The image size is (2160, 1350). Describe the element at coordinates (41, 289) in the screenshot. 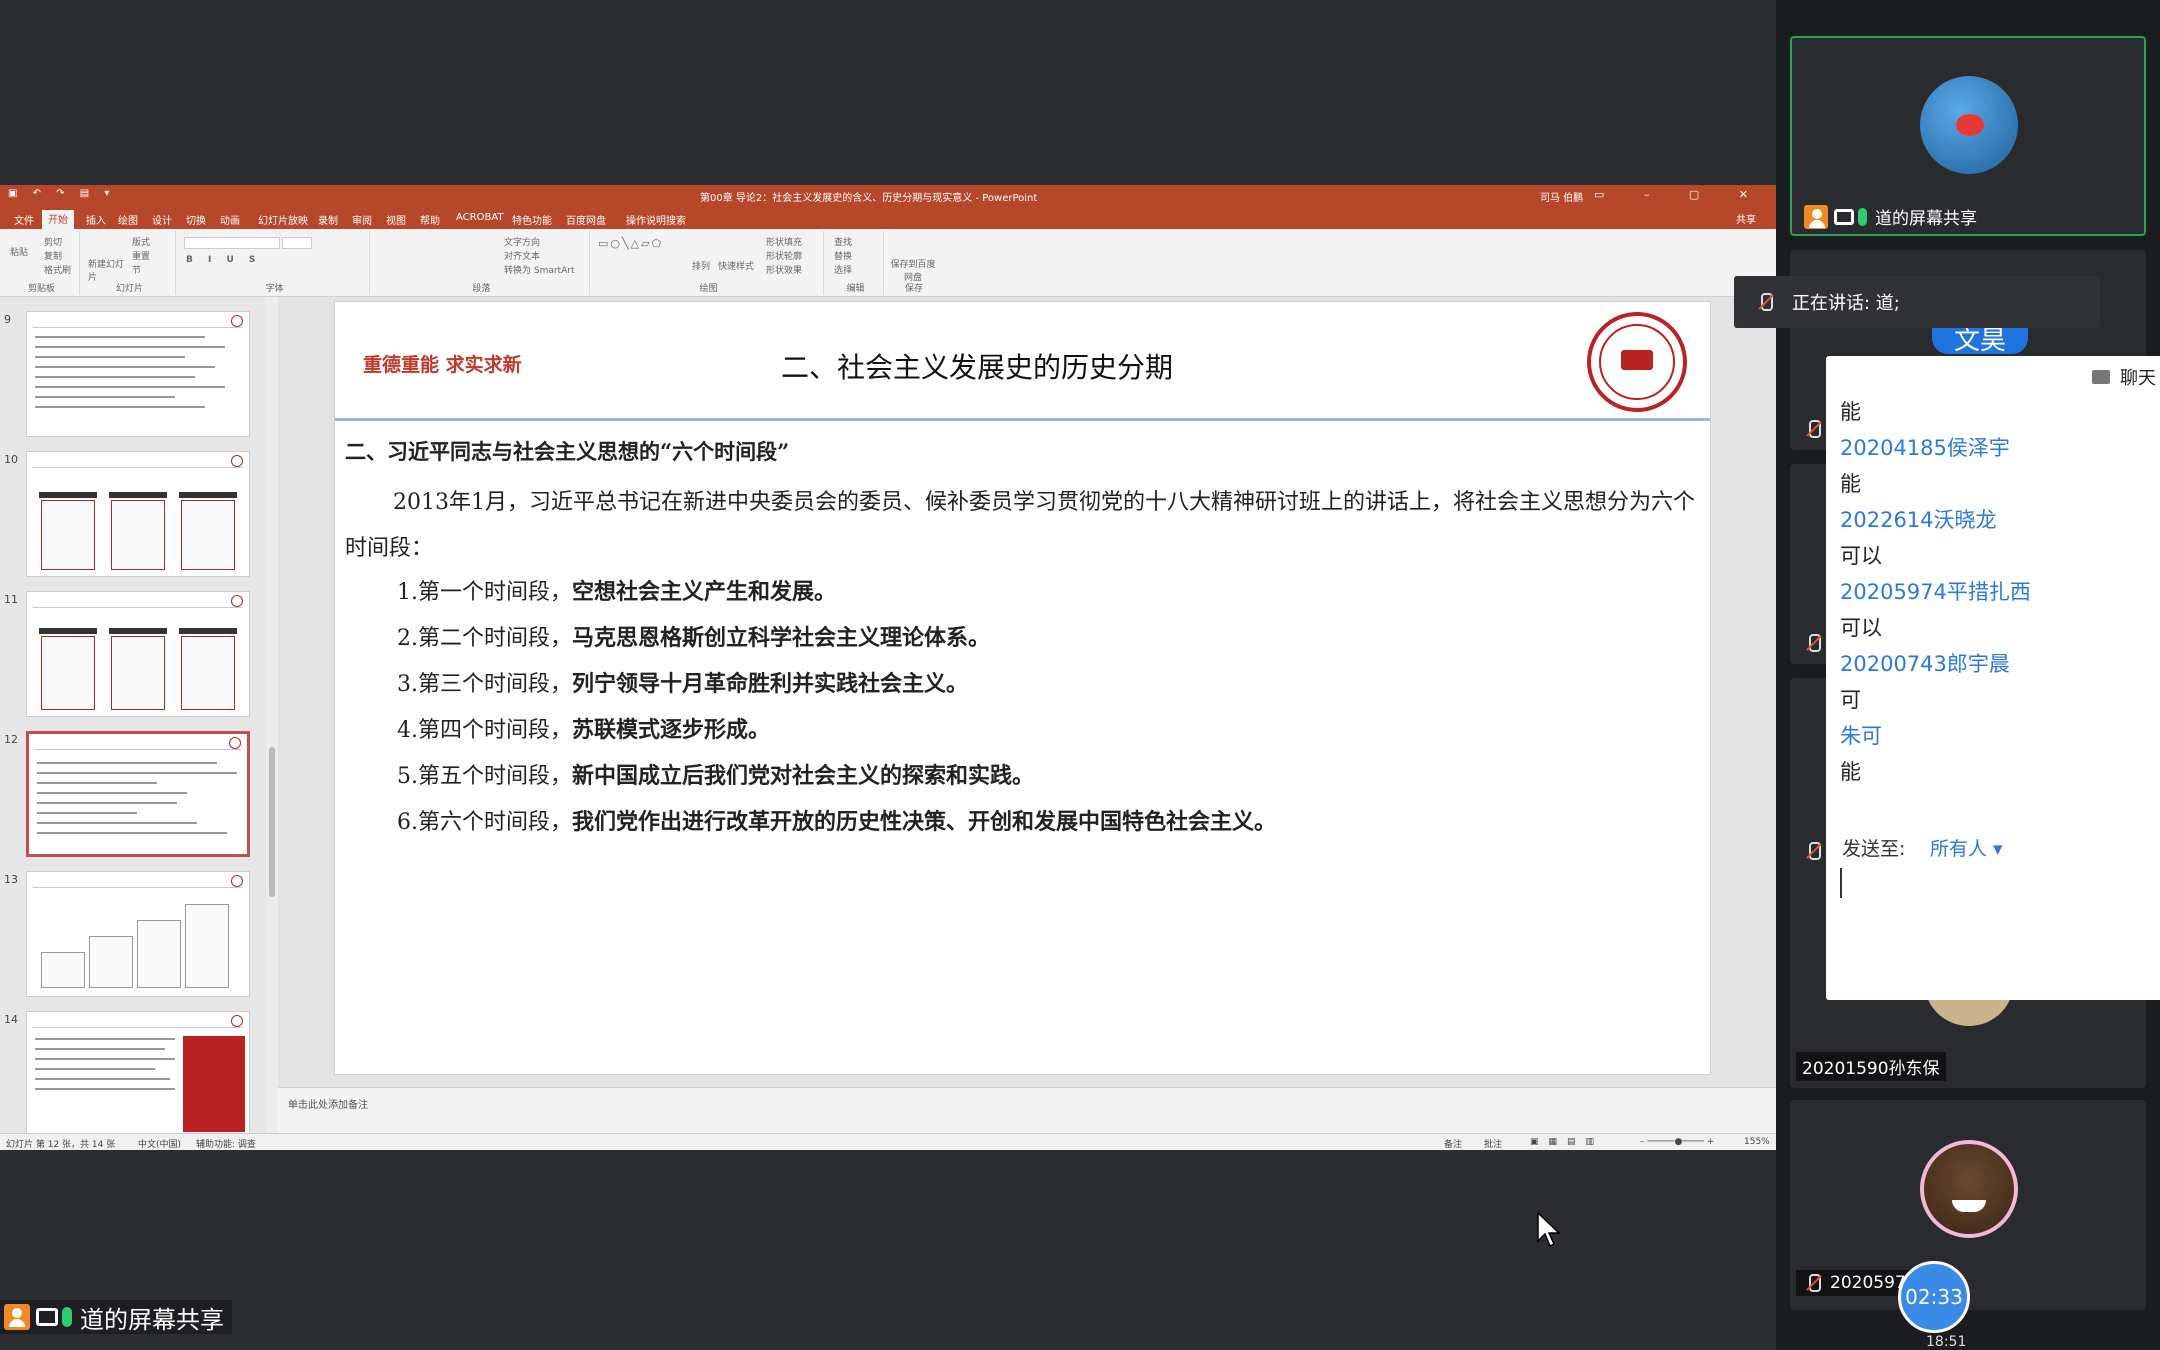

I see `group-label: 剪贴板` at that location.